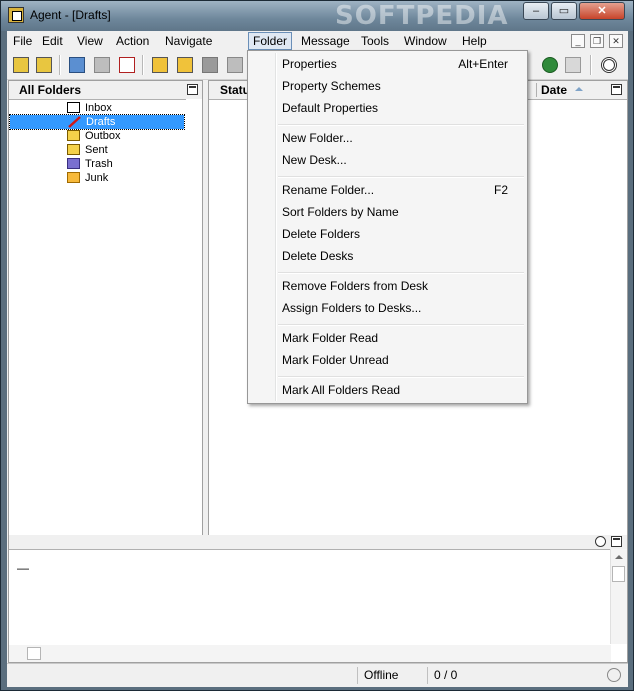 Image resolution: width=634 pixels, height=691 pixels. I want to click on folders-pane-header: All Folders, so click(105, 90).